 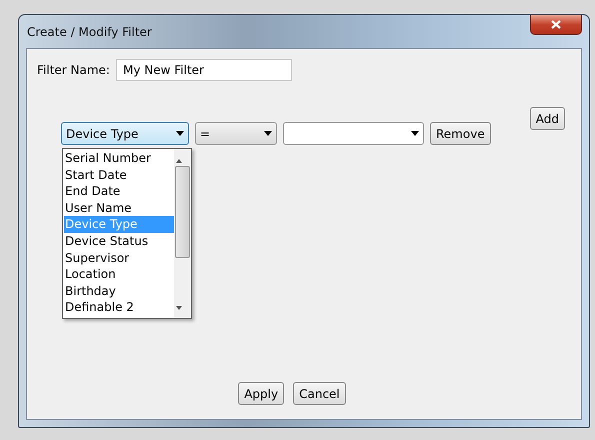 I want to click on filter-name-label: Filter Name:, so click(x=73, y=70).